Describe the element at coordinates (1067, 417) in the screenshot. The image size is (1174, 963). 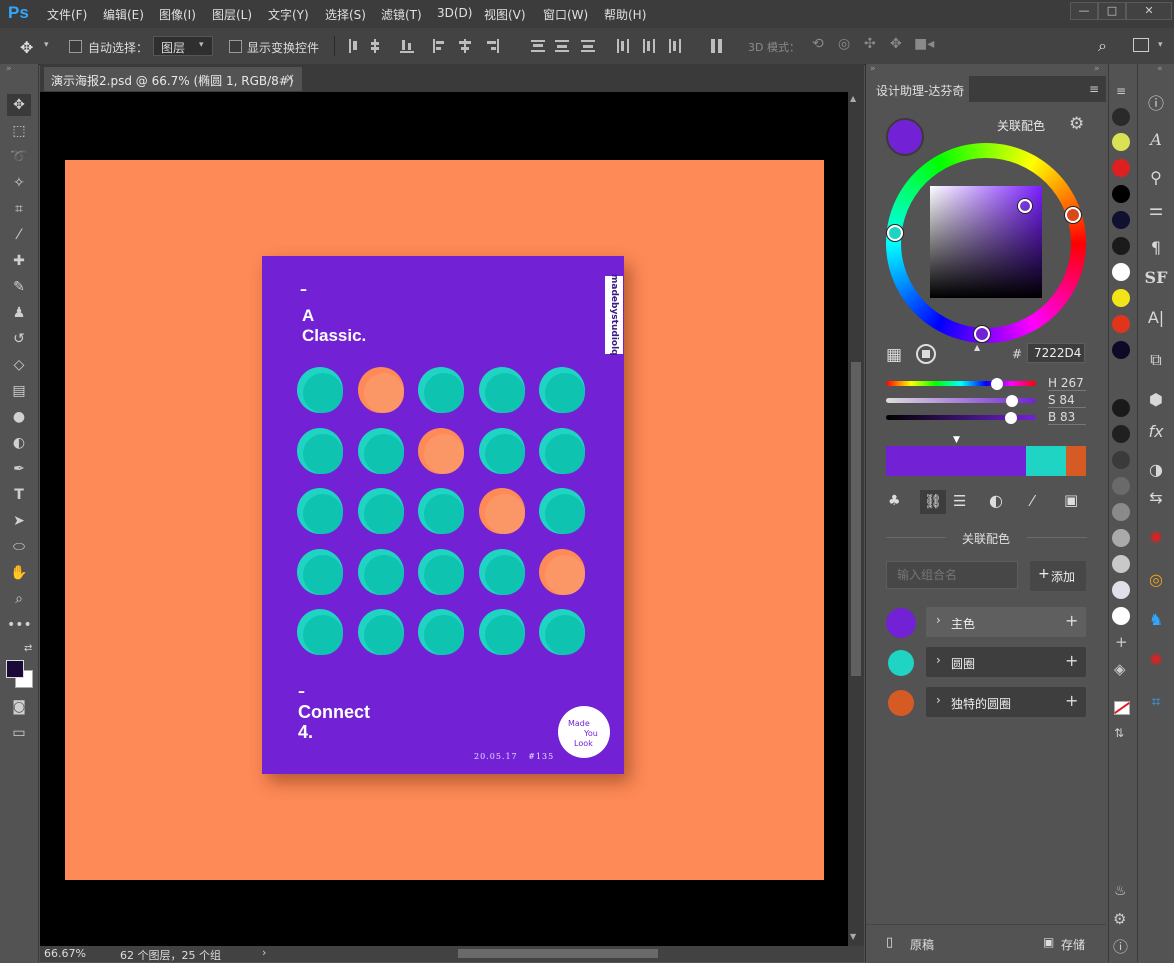
I see `brightness-value-label: B 83` at that location.